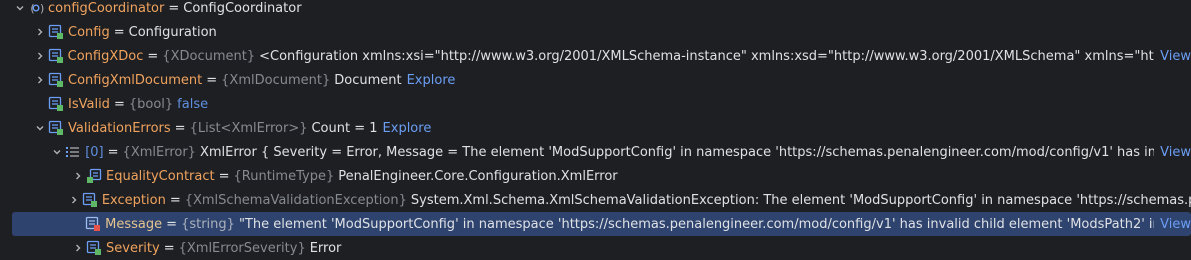 The width and height of the screenshot is (1191, 260). I want to click on type-hint: {XmlError}, so click(159, 152).